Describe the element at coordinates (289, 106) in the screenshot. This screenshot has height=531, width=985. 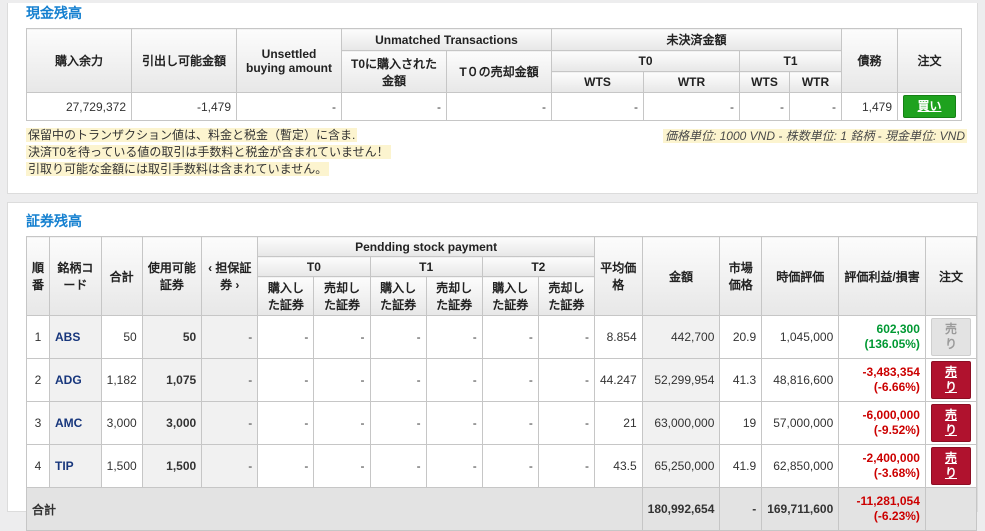
I see `unsettled-buying-value: -` at that location.